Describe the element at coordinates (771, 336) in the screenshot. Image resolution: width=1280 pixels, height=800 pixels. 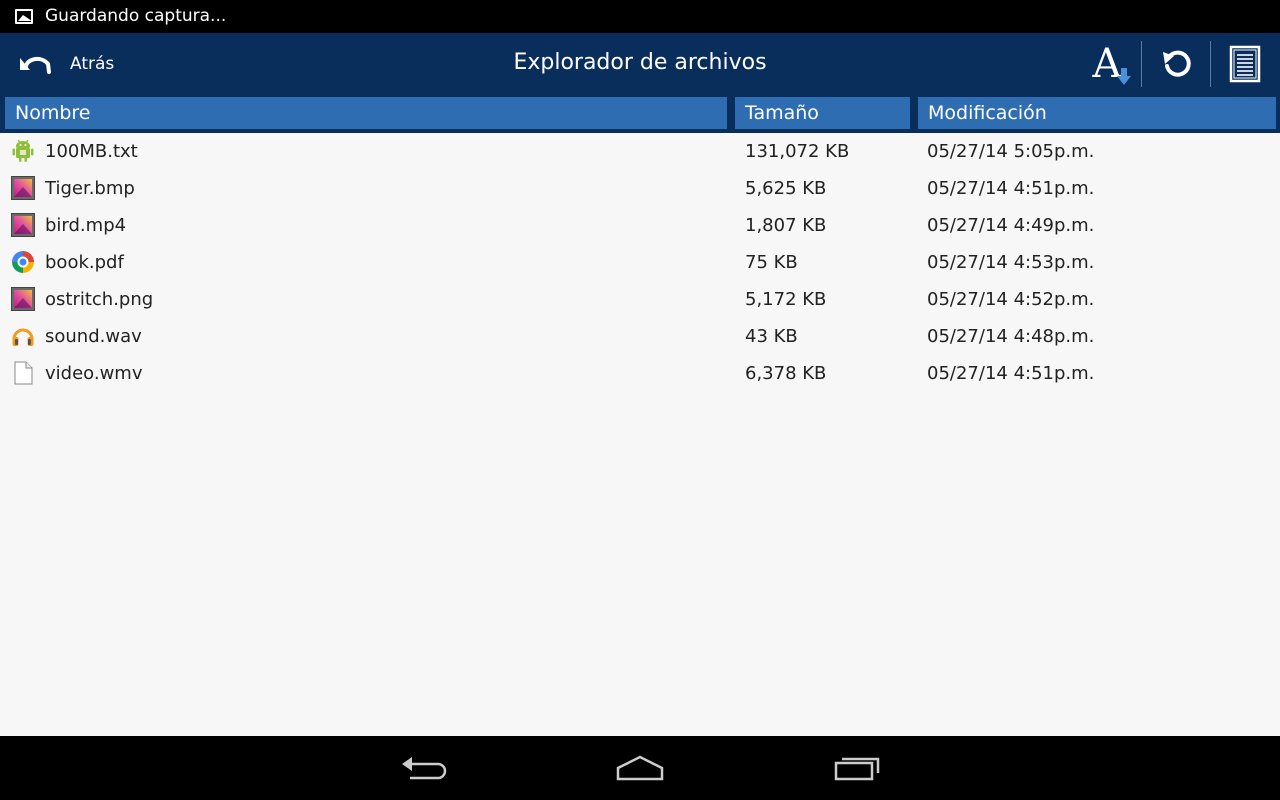
I see `file-size: 43 KB` at that location.